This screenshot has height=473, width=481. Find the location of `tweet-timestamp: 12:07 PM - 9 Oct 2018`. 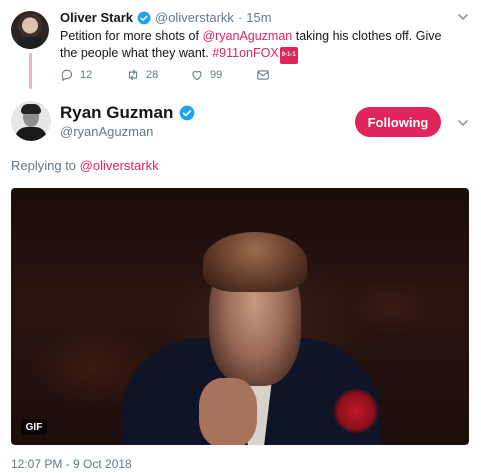

tweet-timestamp: 12:07 PM - 9 Oct 2018 is located at coordinates (71, 464).